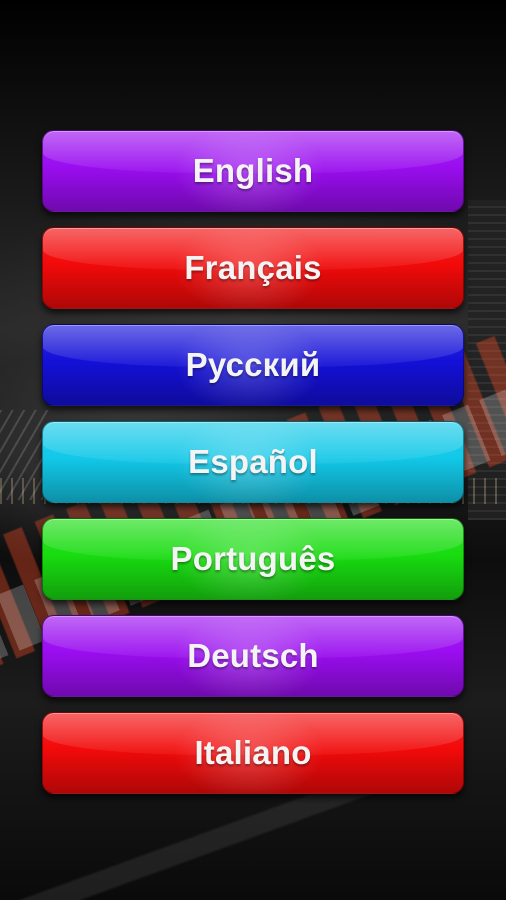 This screenshot has width=506, height=900. I want to click on language-button-french: Français, so click(253, 268).